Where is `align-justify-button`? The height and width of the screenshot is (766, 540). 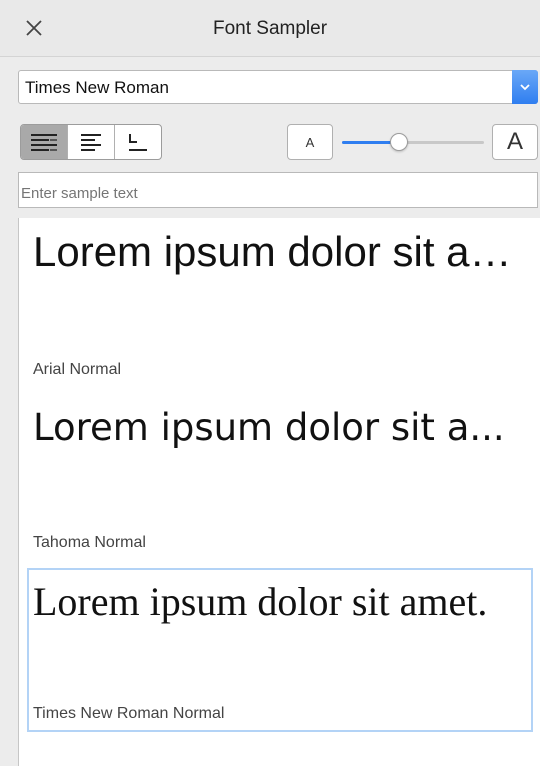 align-justify-button is located at coordinates (44, 142).